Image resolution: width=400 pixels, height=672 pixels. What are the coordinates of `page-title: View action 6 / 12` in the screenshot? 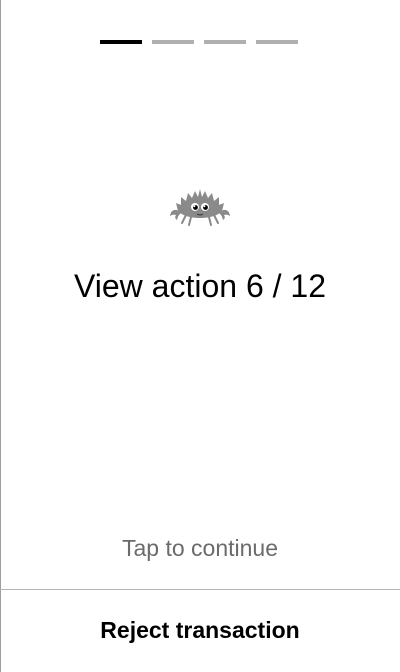 It's located at (199, 286).